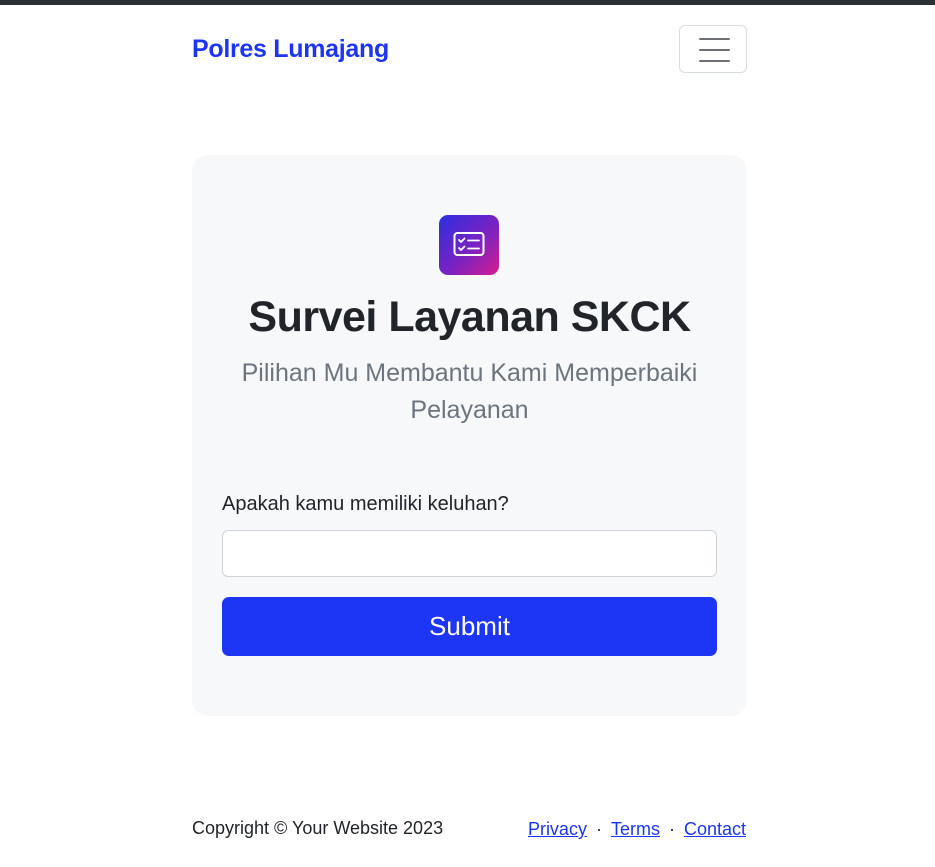 This screenshot has height=867, width=935. What do you see at coordinates (557, 829) in the screenshot?
I see `privacy-link: Privacy` at bounding box center [557, 829].